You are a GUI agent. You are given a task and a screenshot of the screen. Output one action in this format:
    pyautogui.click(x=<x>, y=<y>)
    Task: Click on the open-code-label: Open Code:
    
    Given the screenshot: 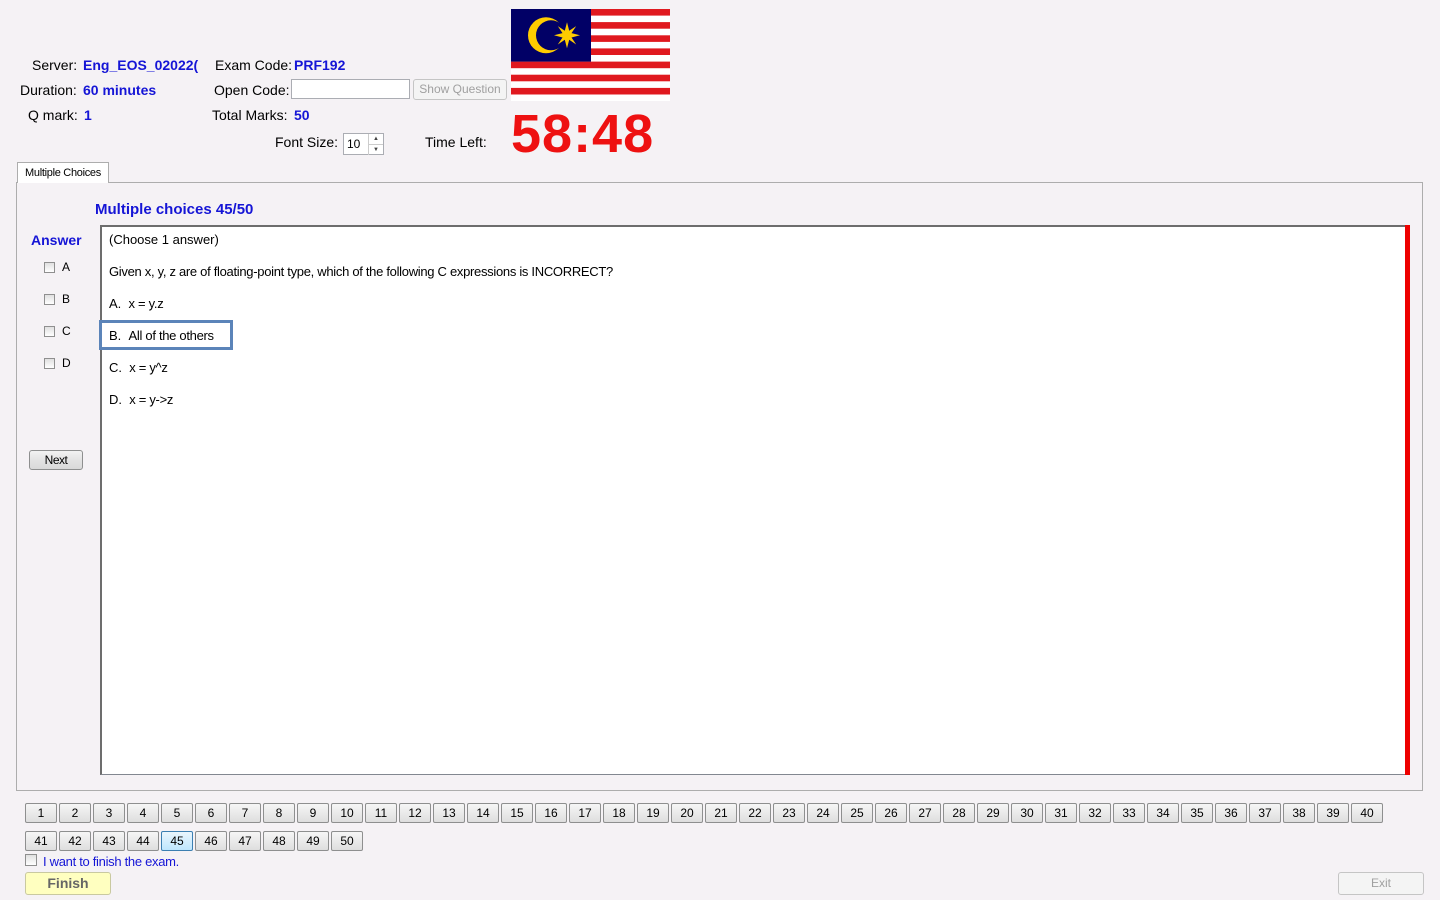 What is the action you would take?
    pyautogui.click(x=252, y=90)
    